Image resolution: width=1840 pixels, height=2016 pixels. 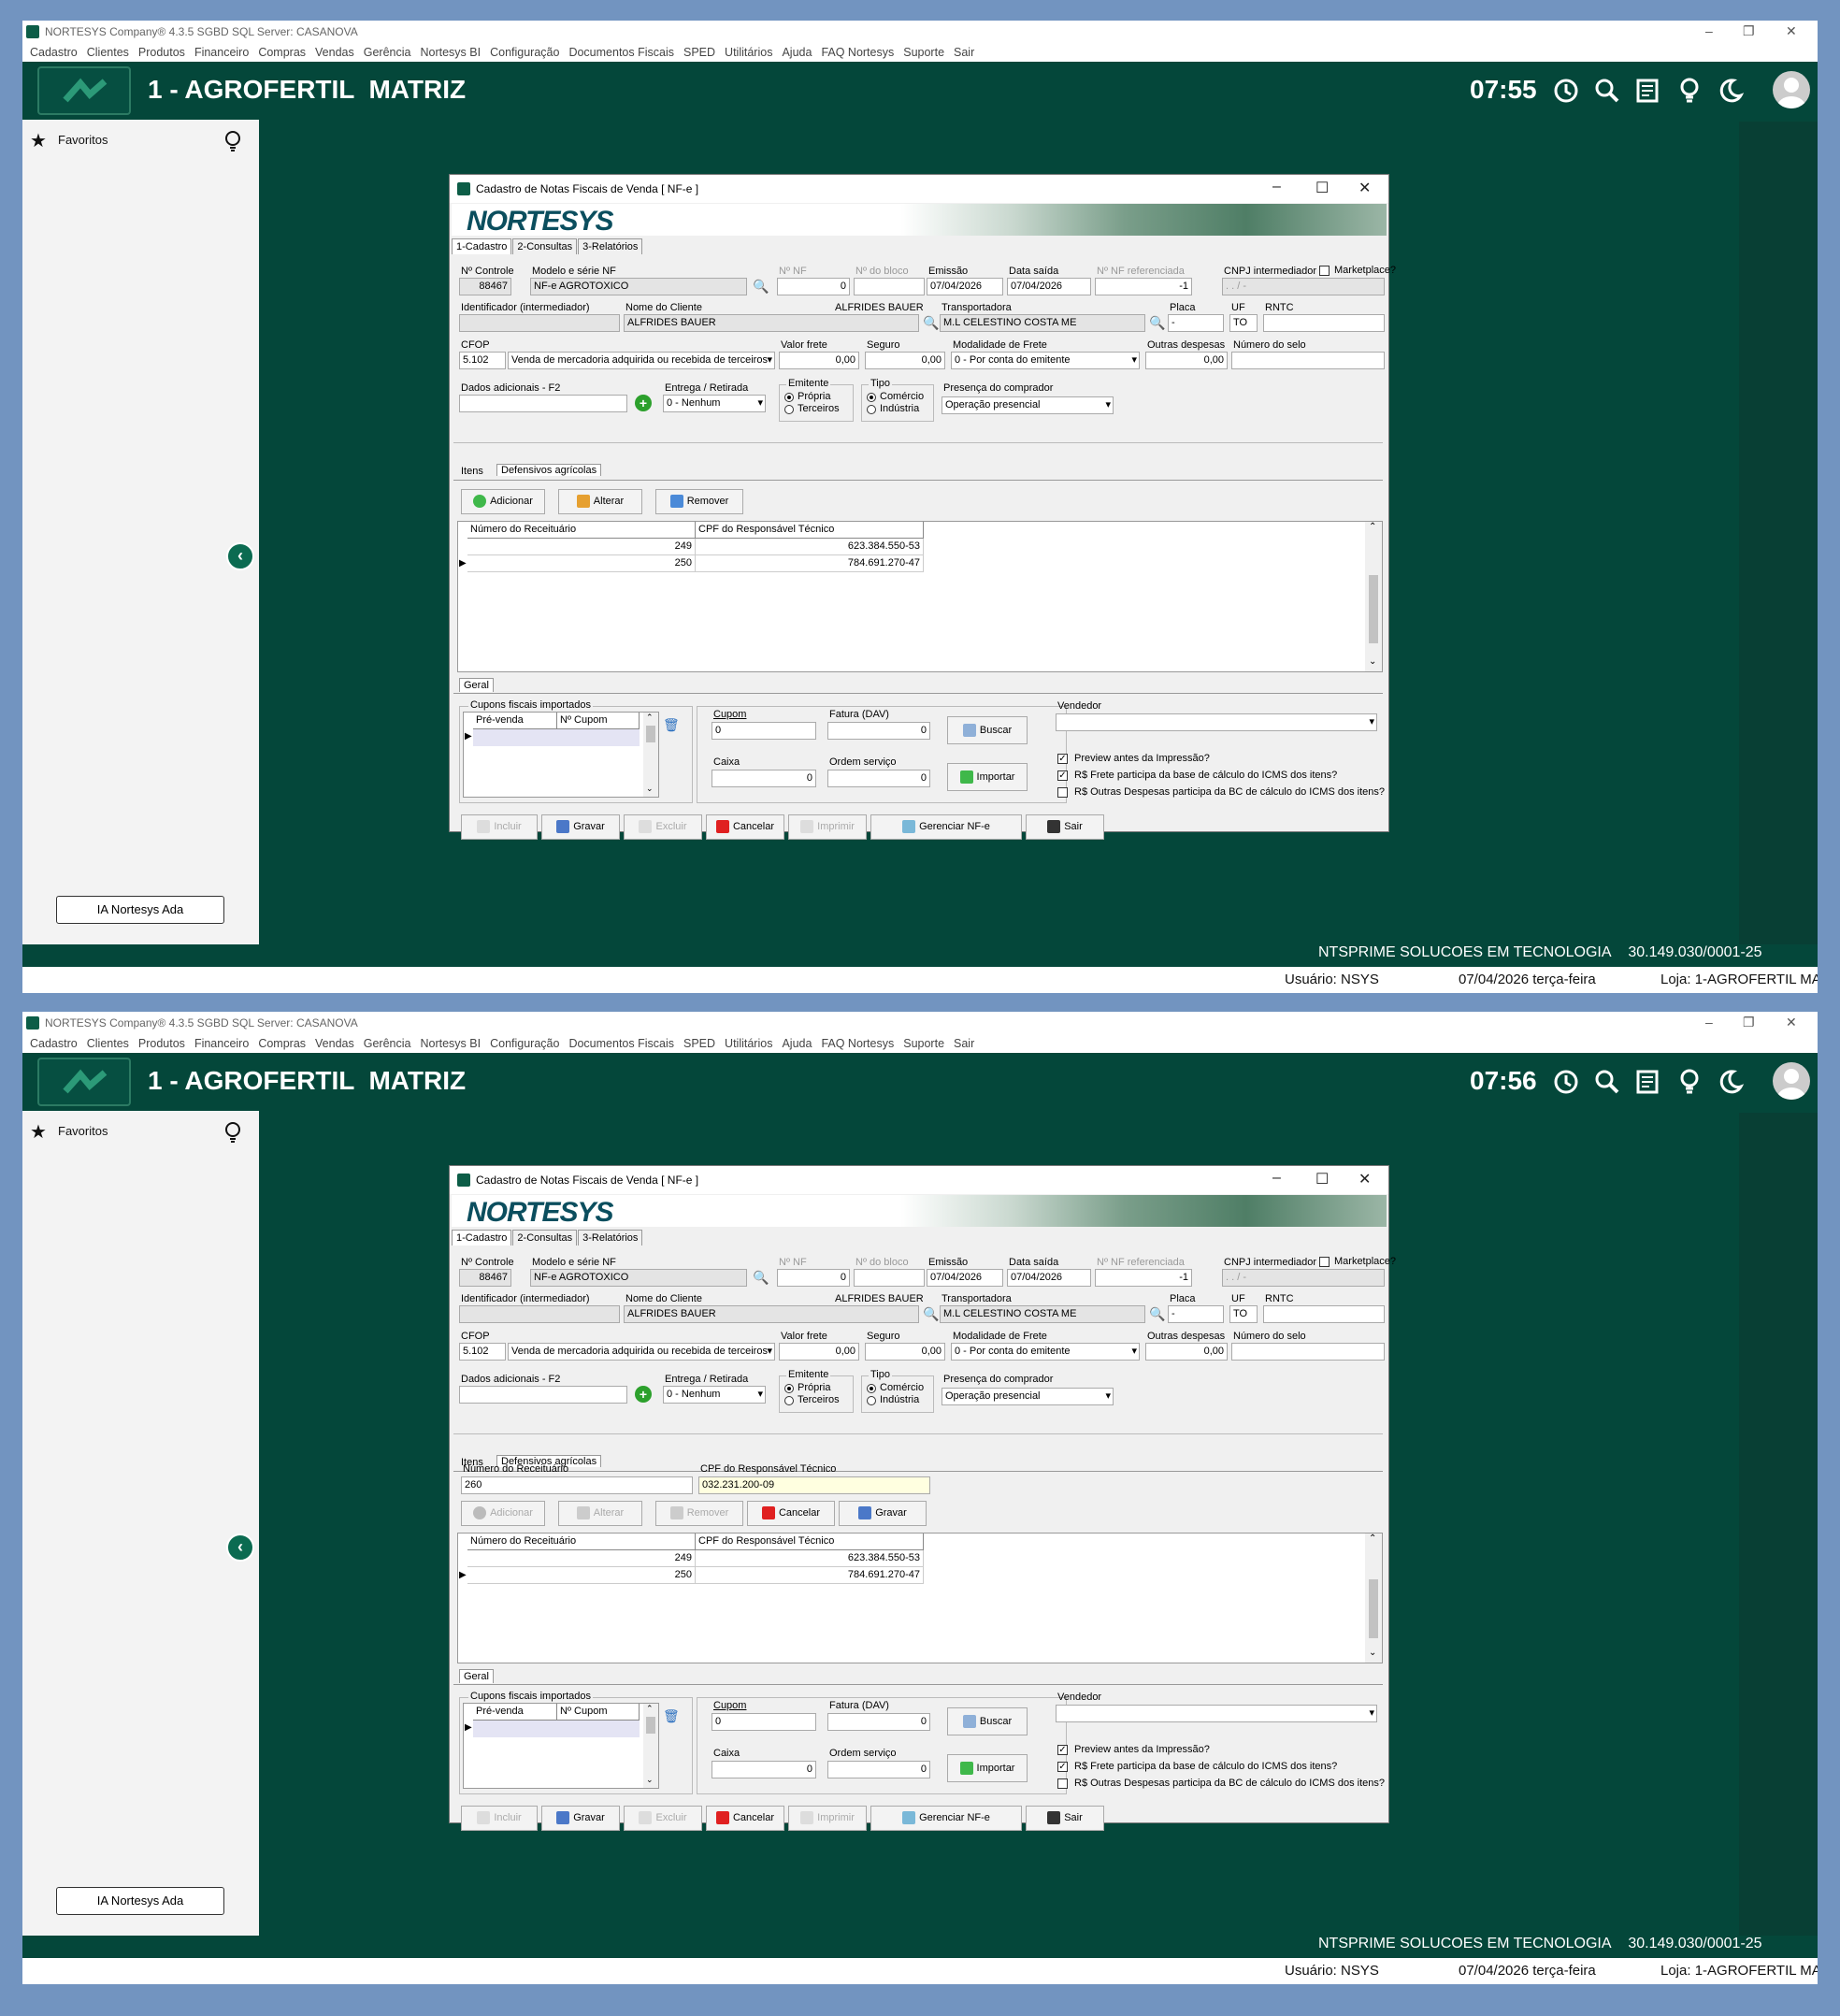 What do you see at coordinates (503, 501) in the screenshot?
I see `adicionar-button: Adicionar` at bounding box center [503, 501].